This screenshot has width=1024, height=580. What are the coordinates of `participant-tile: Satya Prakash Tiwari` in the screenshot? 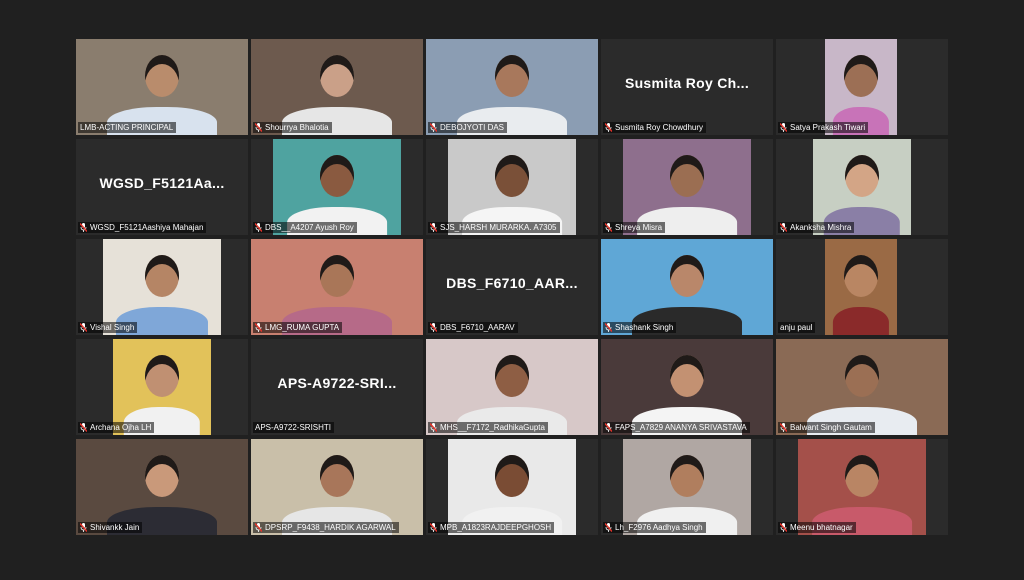 It's located at (862, 87).